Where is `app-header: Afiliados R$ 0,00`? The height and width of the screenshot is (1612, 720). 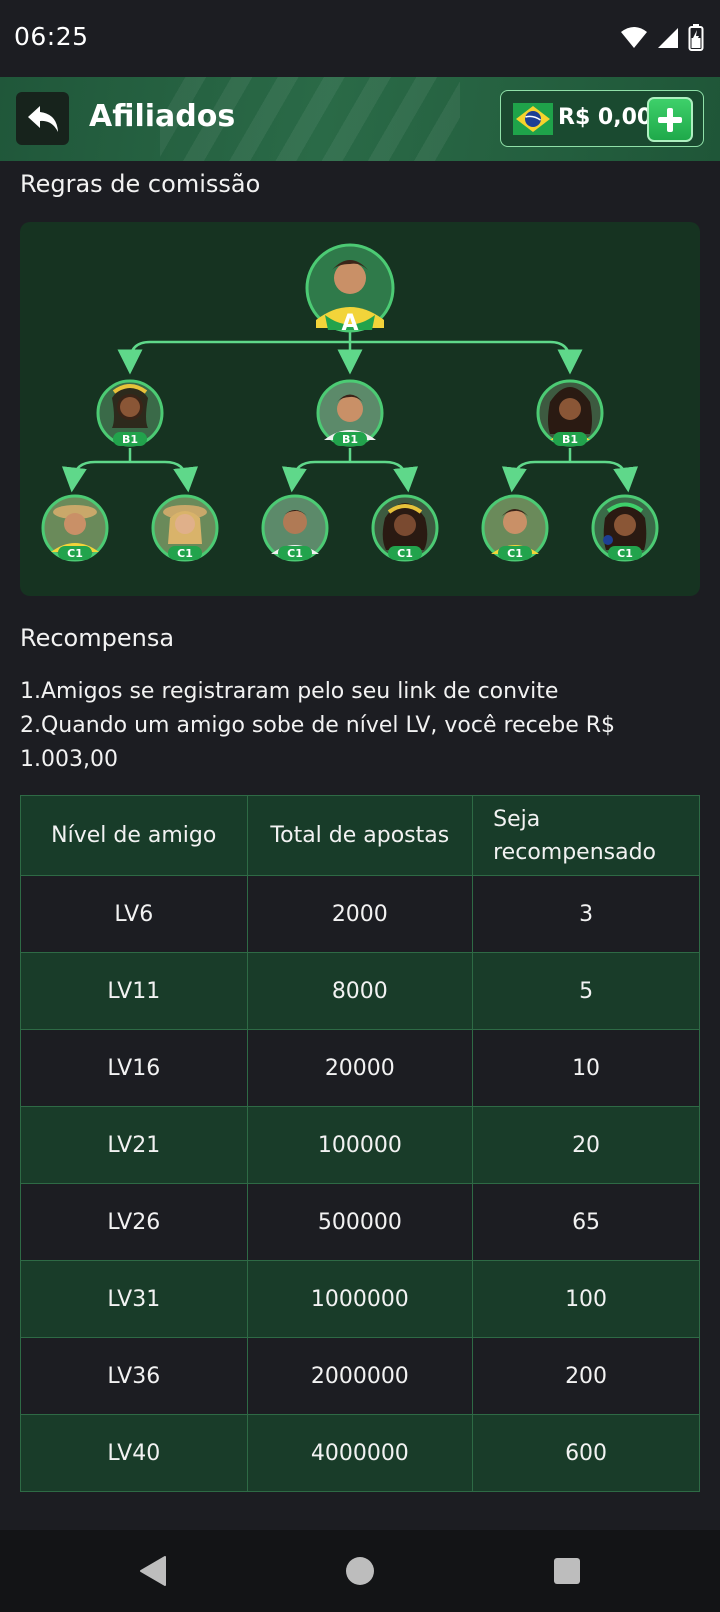 app-header: Afiliados R$ 0,00 is located at coordinates (360, 119).